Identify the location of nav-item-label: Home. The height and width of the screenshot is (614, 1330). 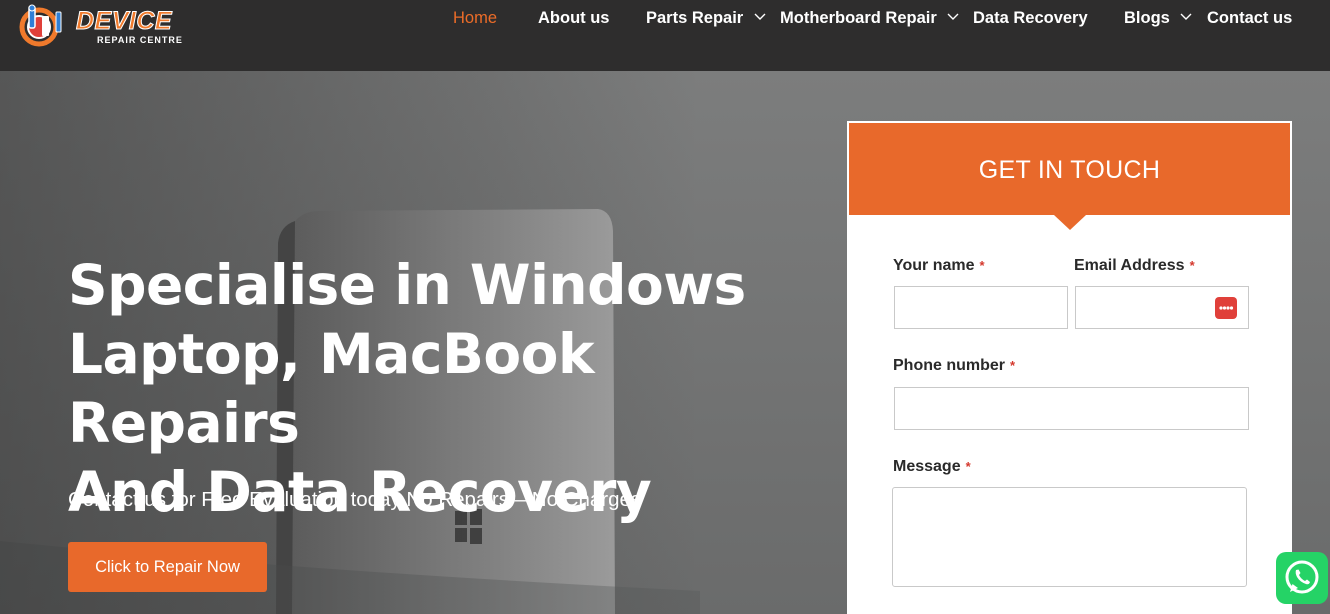
(475, 18).